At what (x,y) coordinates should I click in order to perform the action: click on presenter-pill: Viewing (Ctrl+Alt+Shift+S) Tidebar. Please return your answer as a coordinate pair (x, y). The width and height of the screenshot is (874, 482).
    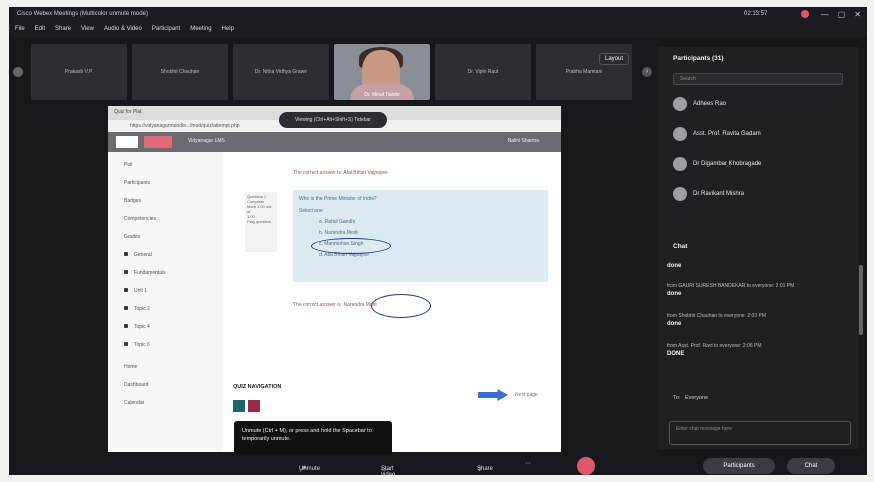
    Looking at the image, I should click on (333, 120).